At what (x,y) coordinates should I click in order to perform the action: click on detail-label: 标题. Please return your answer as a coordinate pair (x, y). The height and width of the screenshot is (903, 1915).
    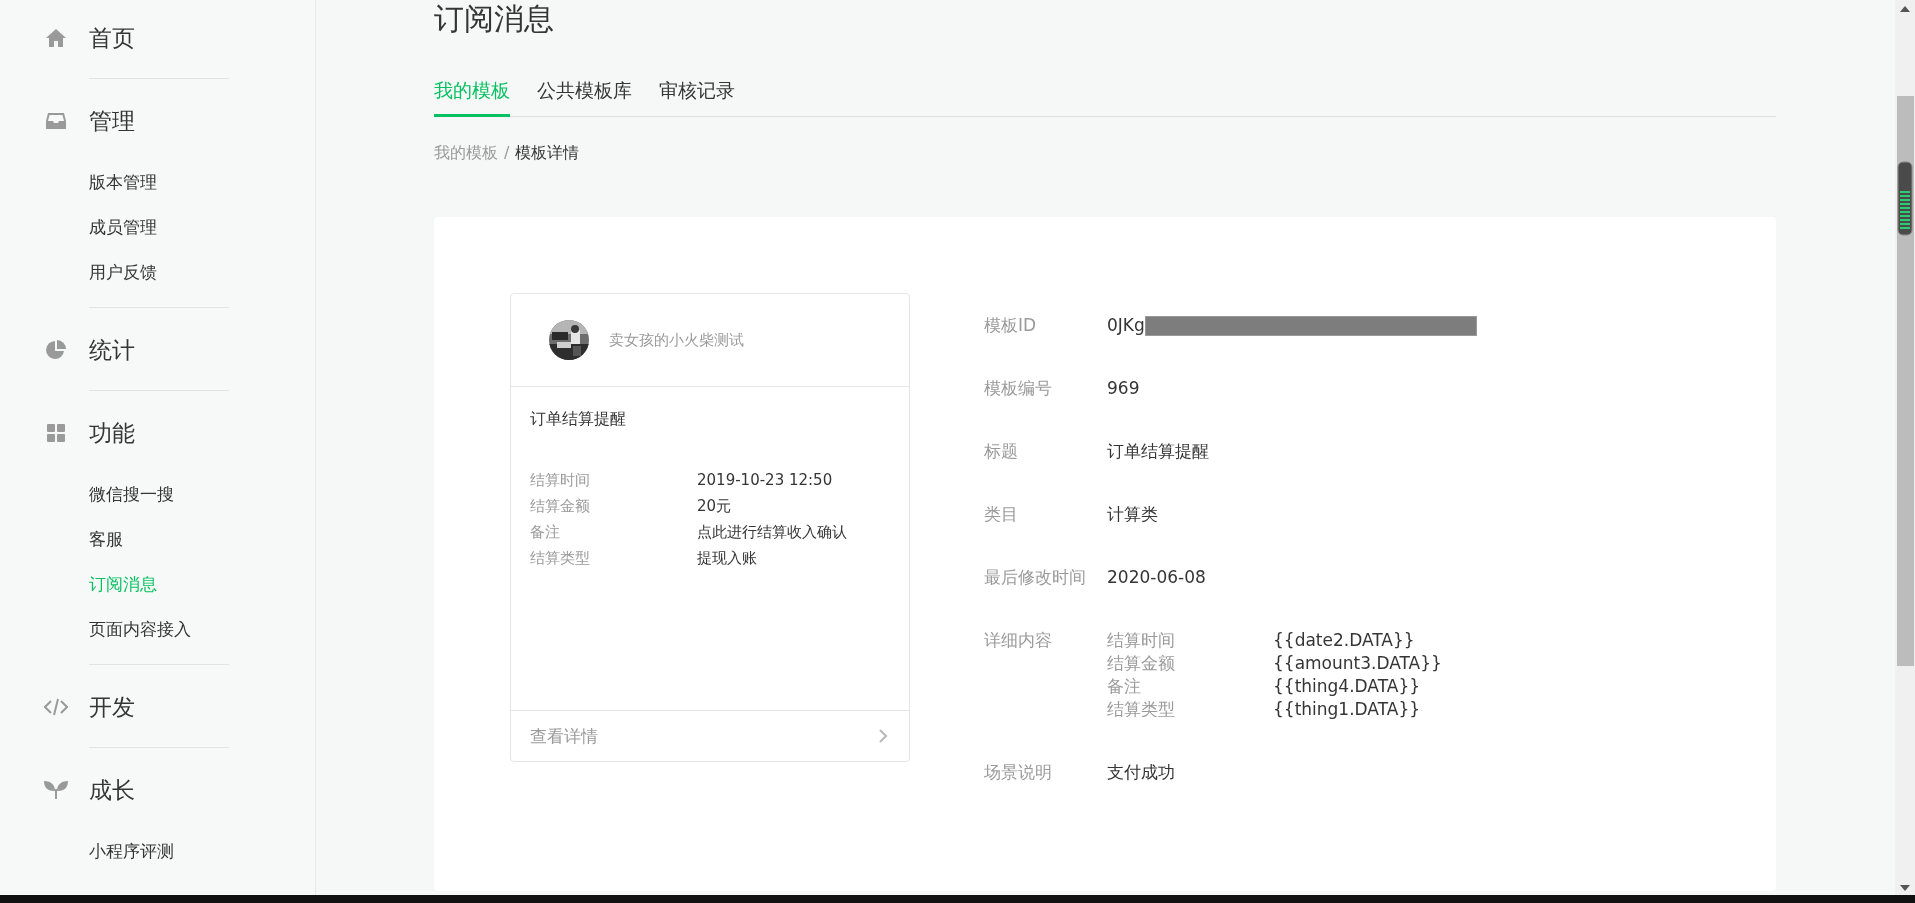
    Looking at the image, I should click on (1001, 451).